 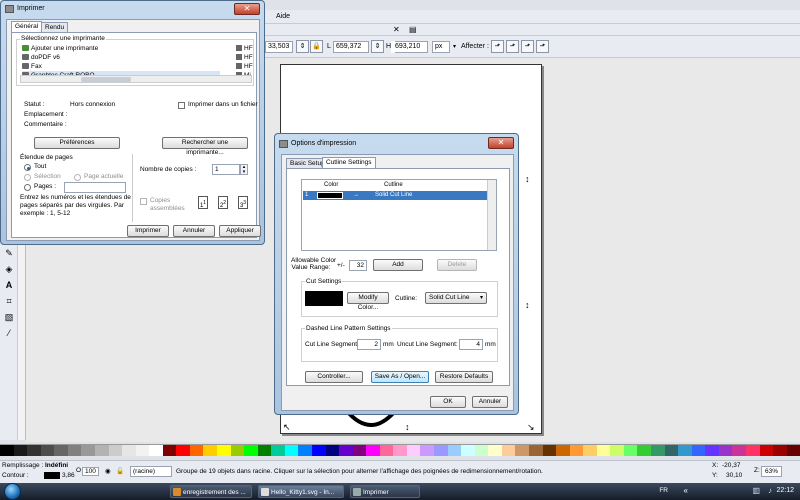 What do you see at coordinates (756, 490) in the screenshot?
I see `network-icon: ▥` at bounding box center [756, 490].